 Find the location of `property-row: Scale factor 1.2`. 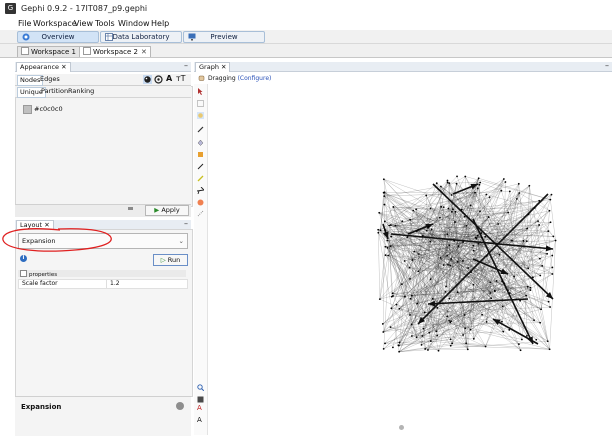

property-row: Scale factor 1.2 is located at coordinates (103, 284).